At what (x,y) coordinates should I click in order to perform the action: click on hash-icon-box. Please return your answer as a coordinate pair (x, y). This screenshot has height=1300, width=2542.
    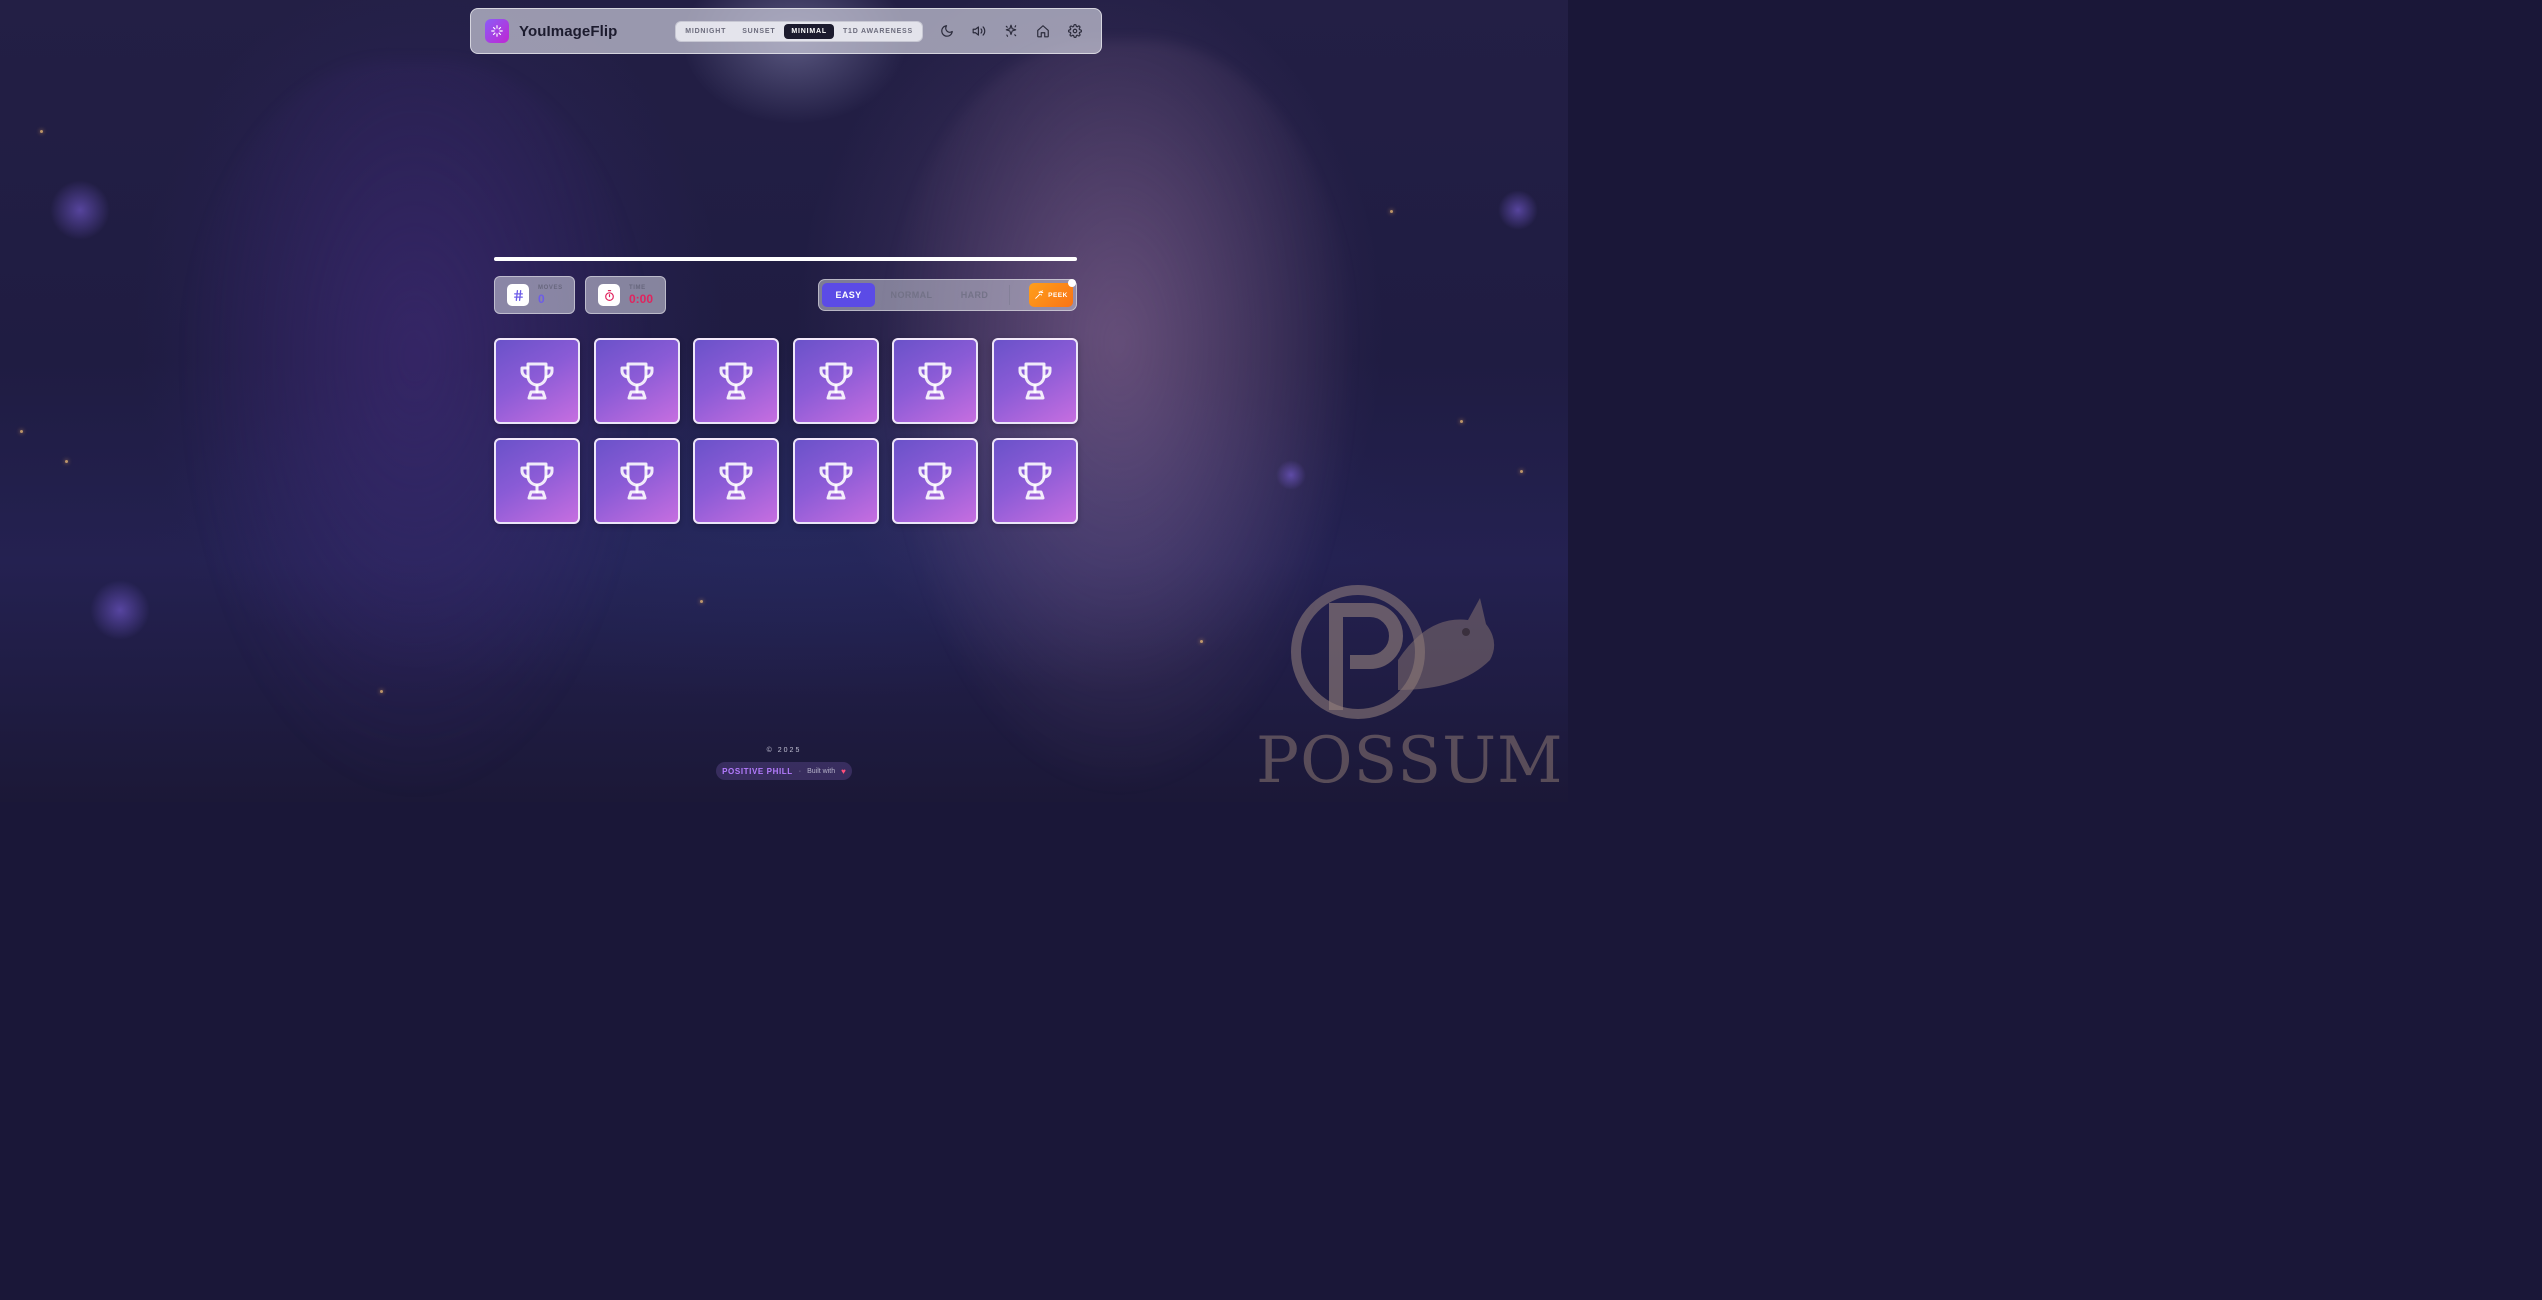
    Looking at the image, I should click on (518, 295).